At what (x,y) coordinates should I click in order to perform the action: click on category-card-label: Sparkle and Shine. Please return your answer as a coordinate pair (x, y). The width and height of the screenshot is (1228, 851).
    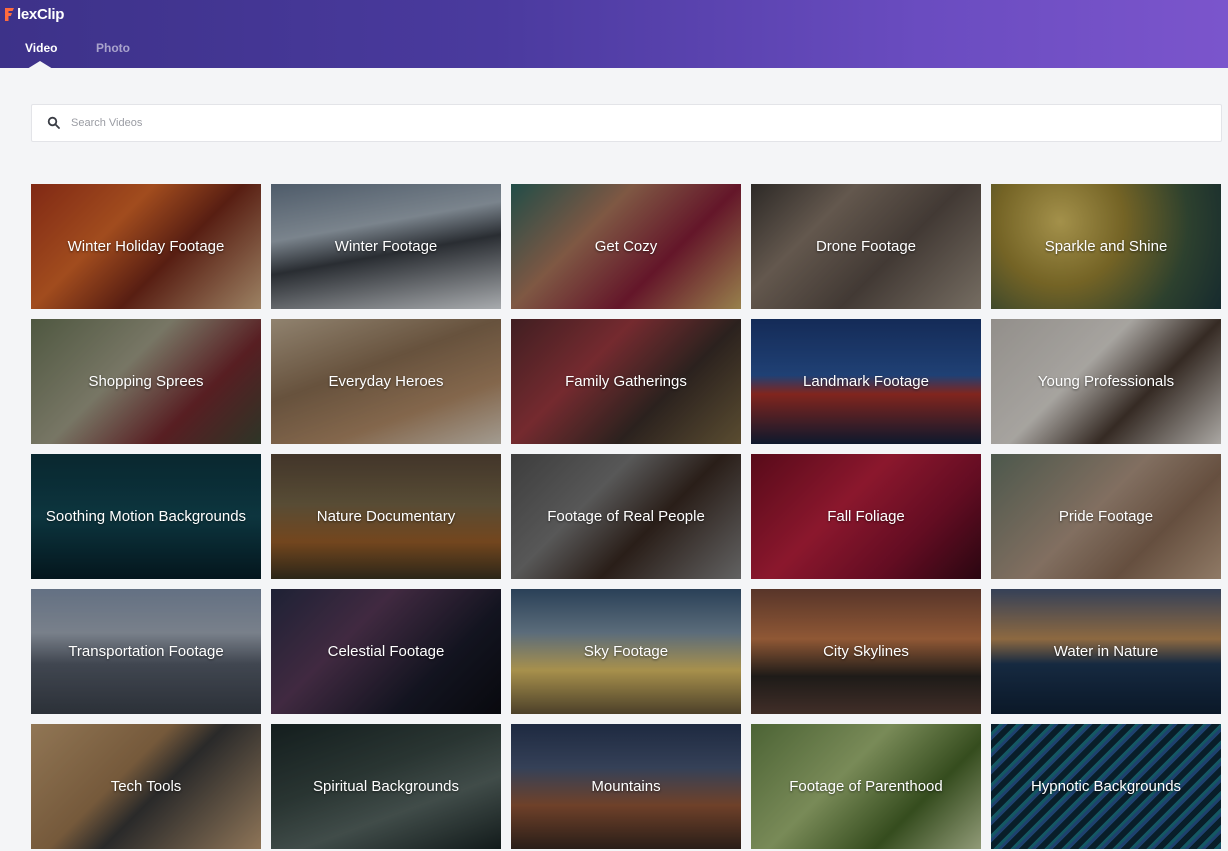
    Looking at the image, I should click on (1106, 246).